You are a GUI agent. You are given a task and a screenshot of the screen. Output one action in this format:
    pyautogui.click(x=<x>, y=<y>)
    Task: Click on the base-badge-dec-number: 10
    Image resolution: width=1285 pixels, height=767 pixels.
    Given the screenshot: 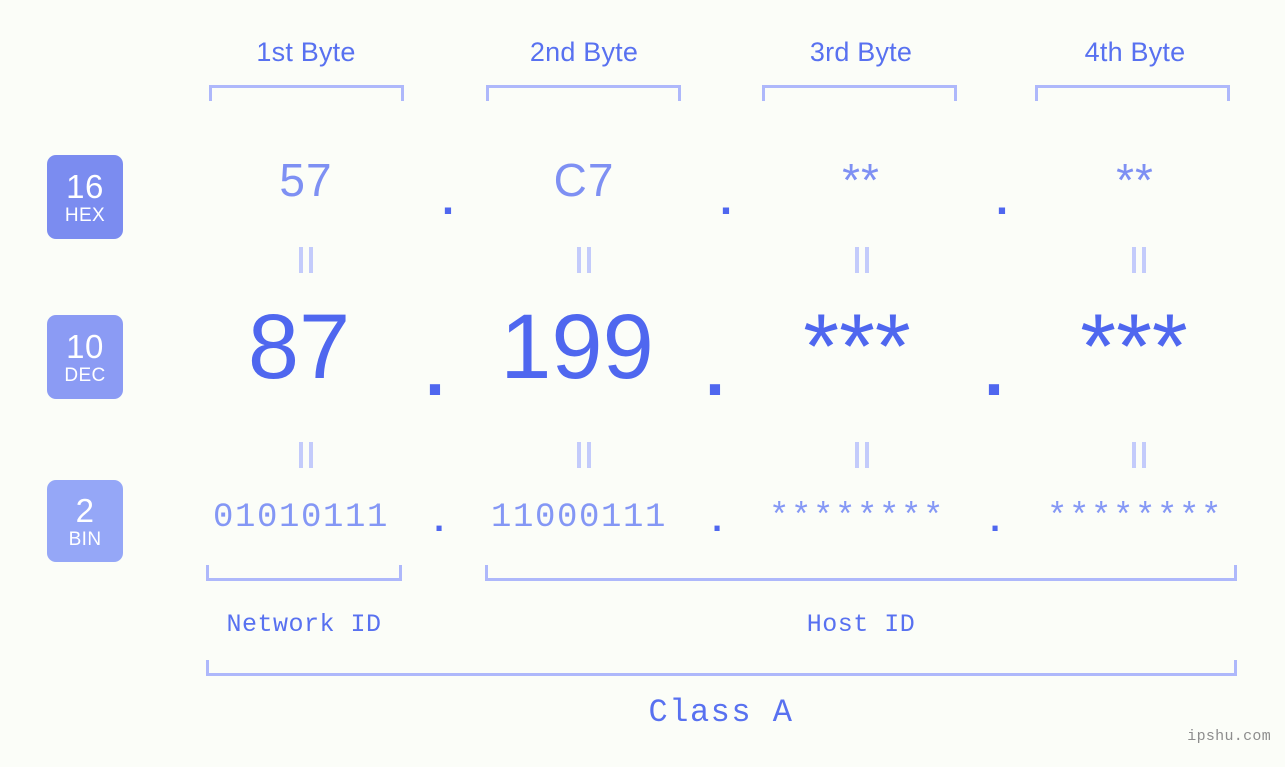 What is the action you would take?
    pyautogui.click(x=85, y=346)
    